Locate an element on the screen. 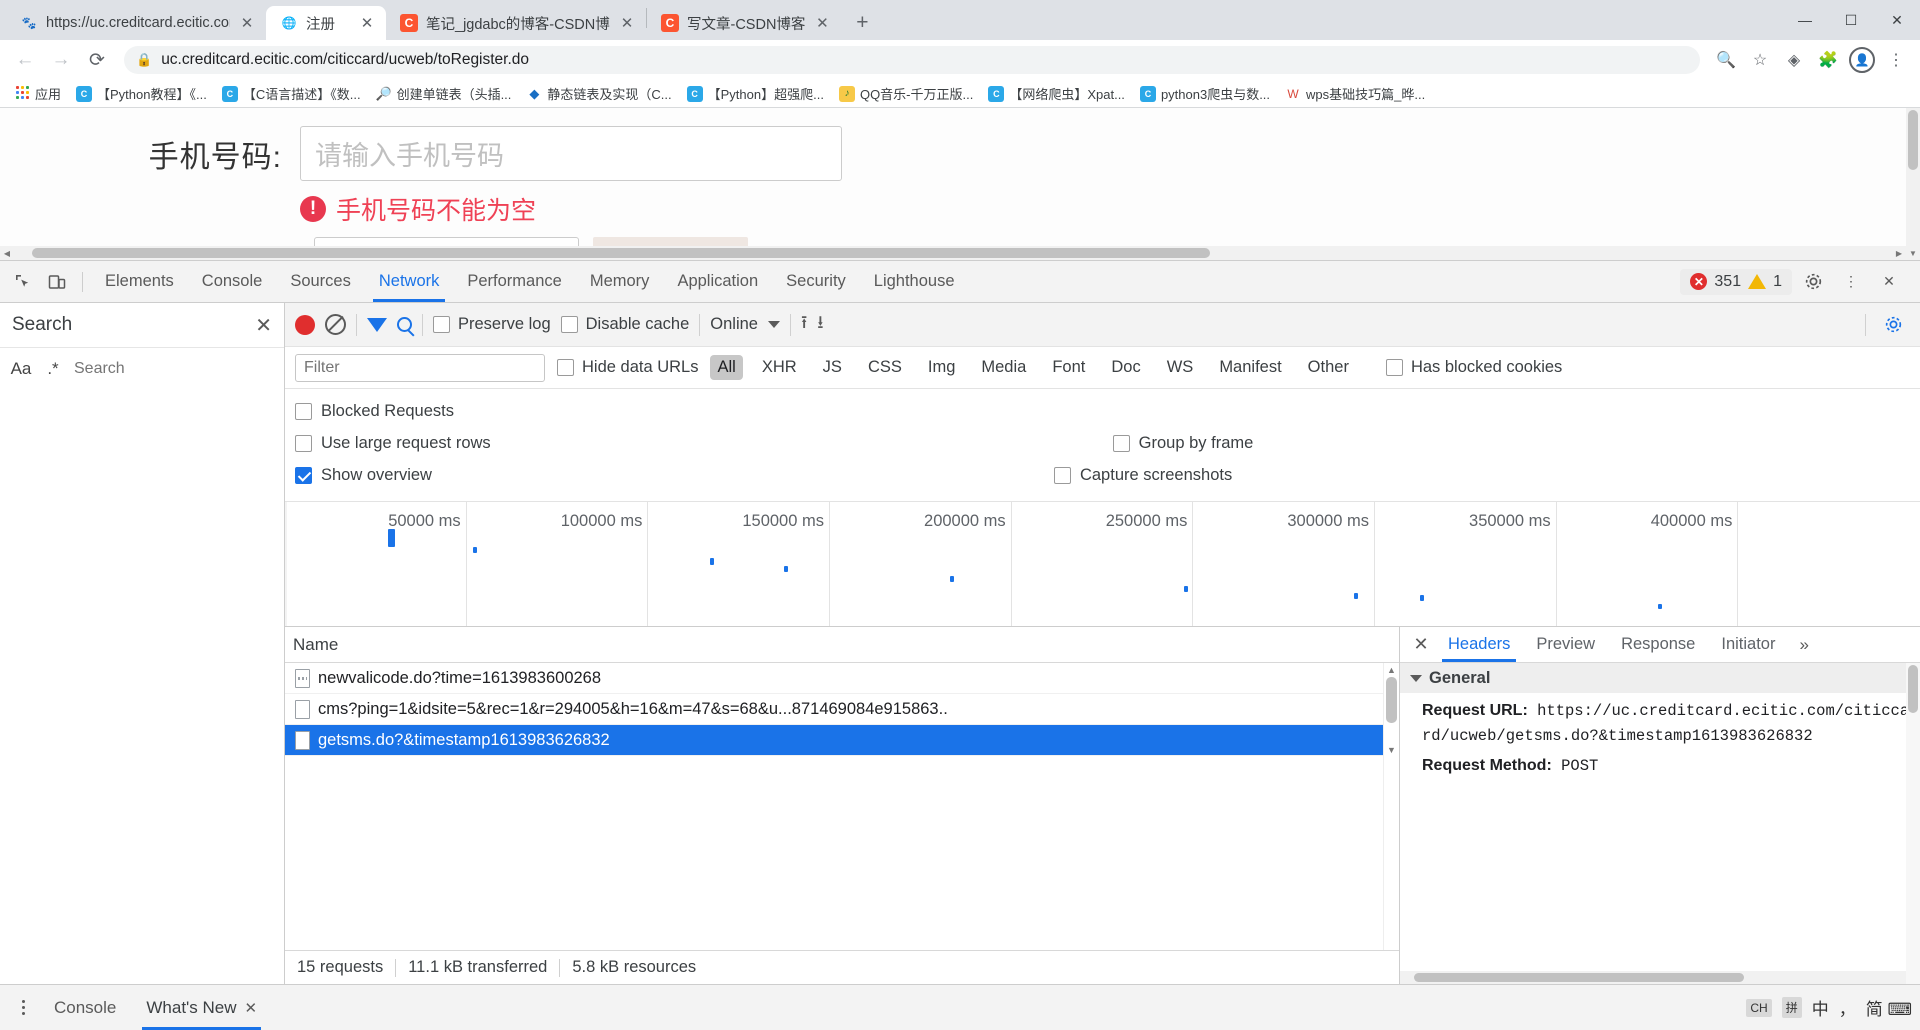  browser-tab-2: C 笔记_jgdabc的博客-CSDN博客 ✕ is located at coordinates (516, 23).